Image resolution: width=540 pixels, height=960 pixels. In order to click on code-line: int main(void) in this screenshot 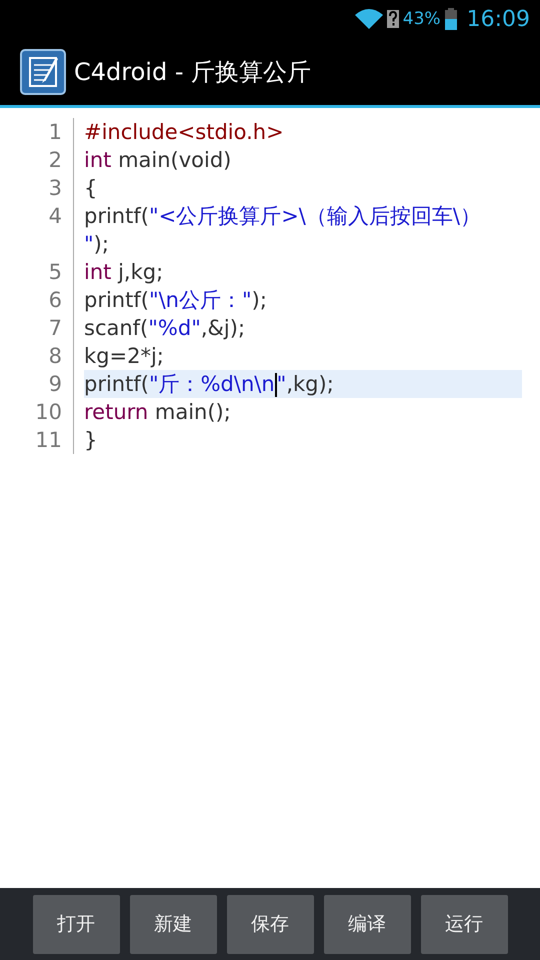, I will do `click(158, 160)`.